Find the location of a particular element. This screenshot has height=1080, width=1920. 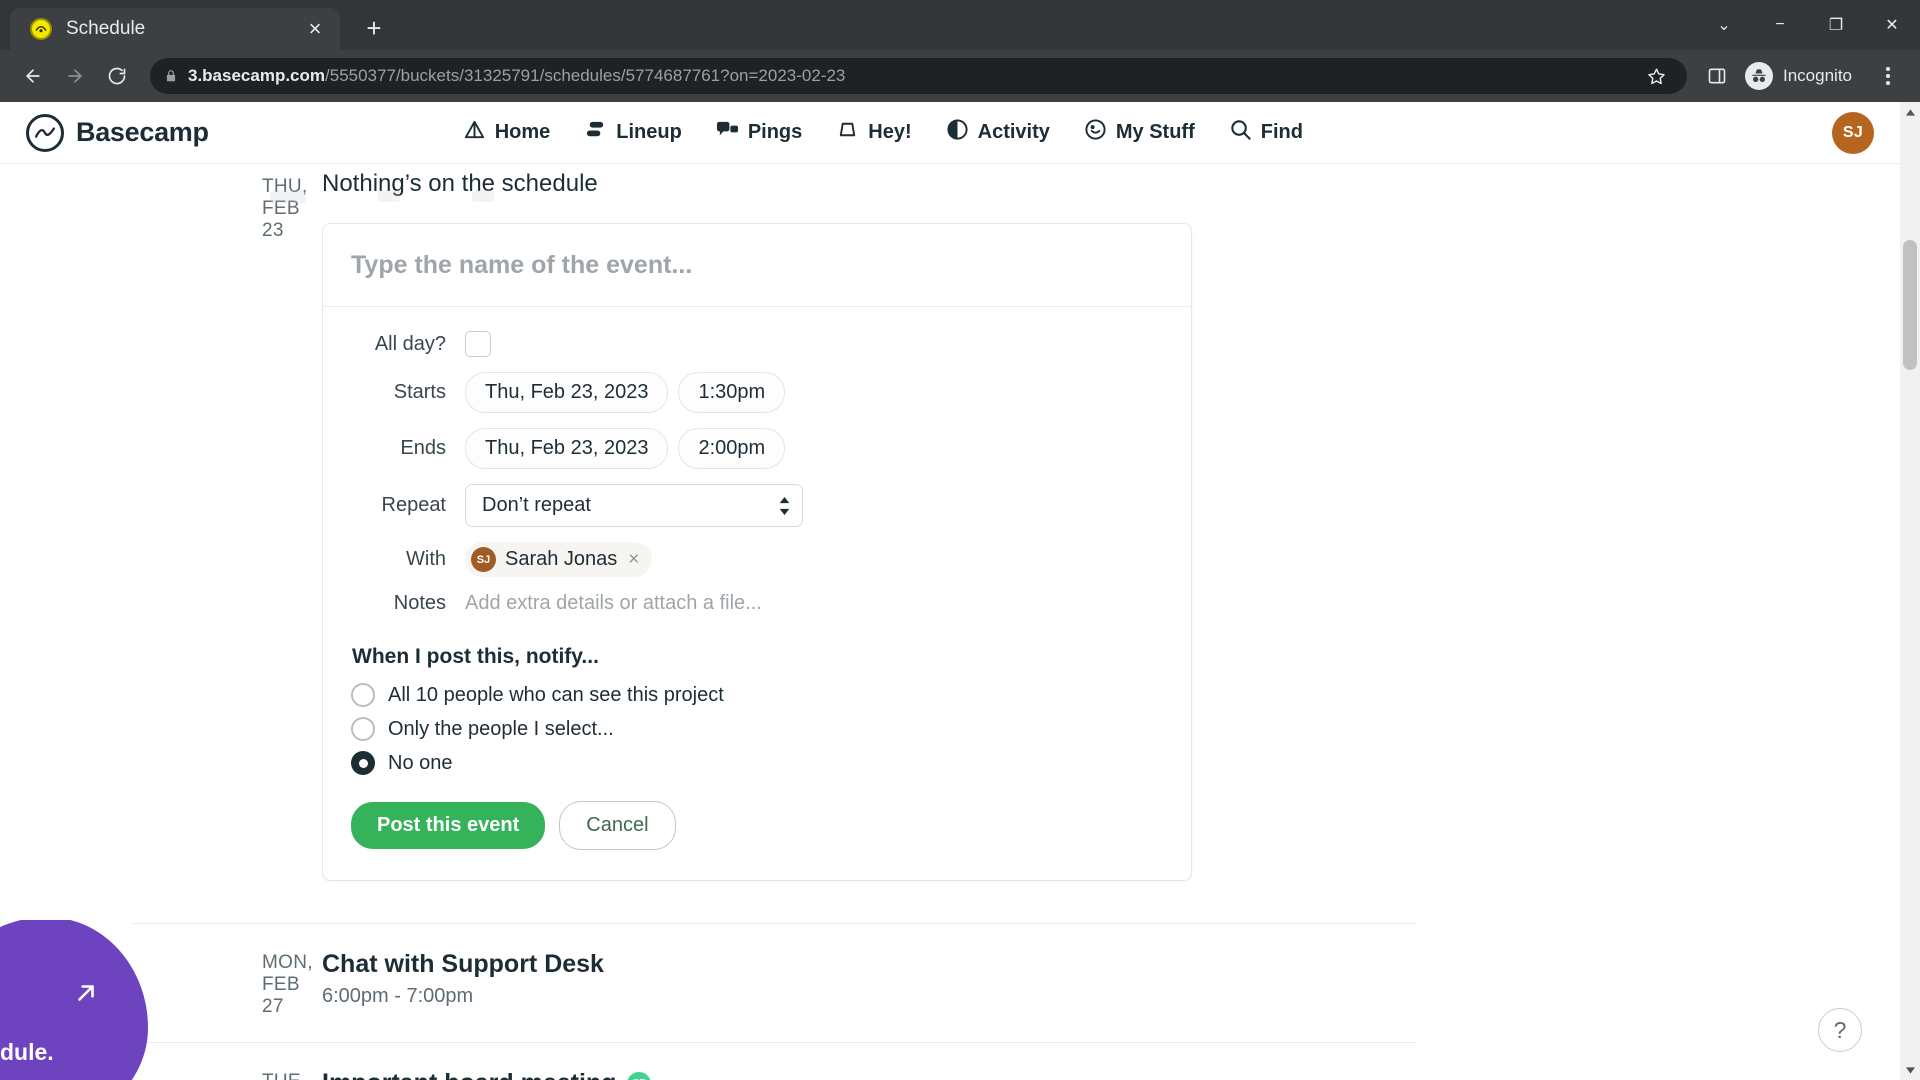

notify-option-all: All 10 people who can see this project is located at coordinates (757, 695).